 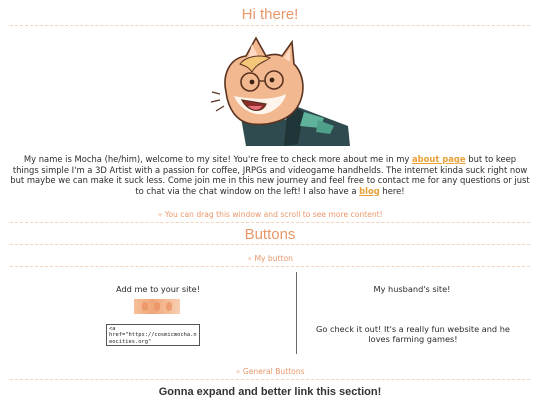 What do you see at coordinates (439, 159) in the screenshot?
I see `about-page-link: about page` at bounding box center [439, 159].